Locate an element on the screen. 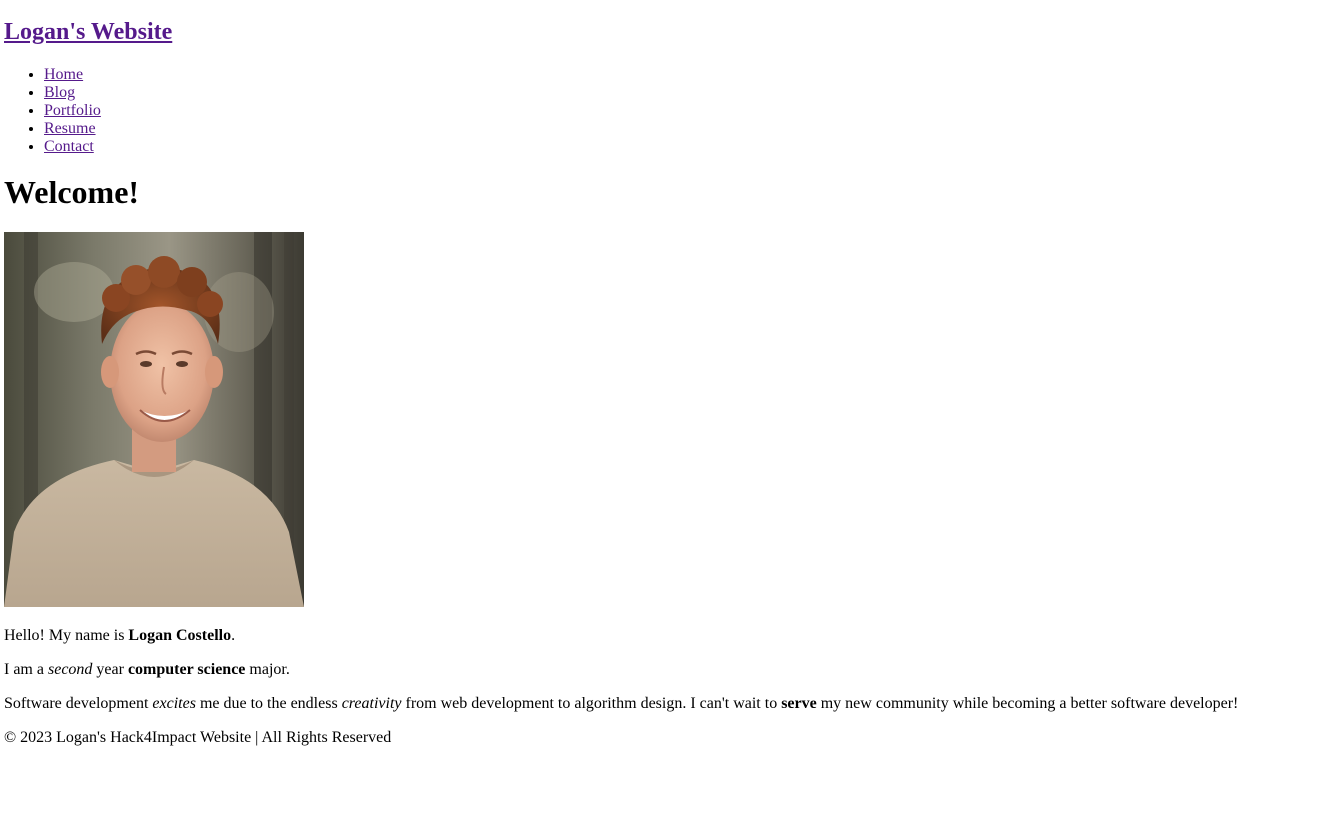 Image resolution: width=1323 pixels, height=818 pixels. nav-item-resume: Resume is located at coordinates (681, 129).